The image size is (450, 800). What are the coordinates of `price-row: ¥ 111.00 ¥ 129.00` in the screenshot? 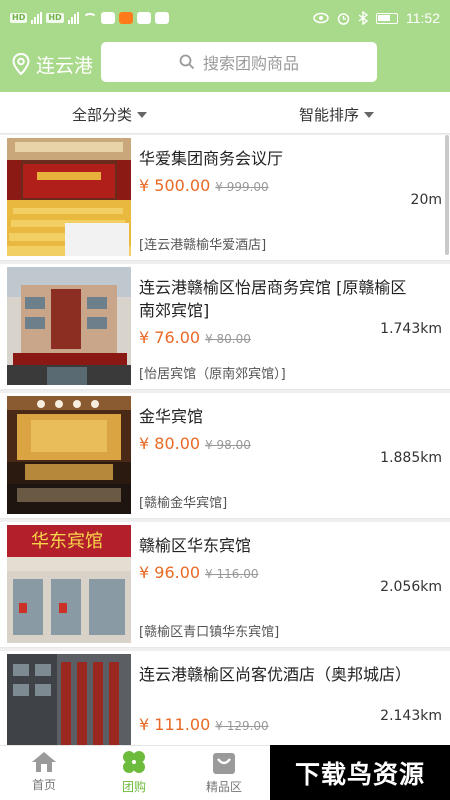 It's located at (204, 724).